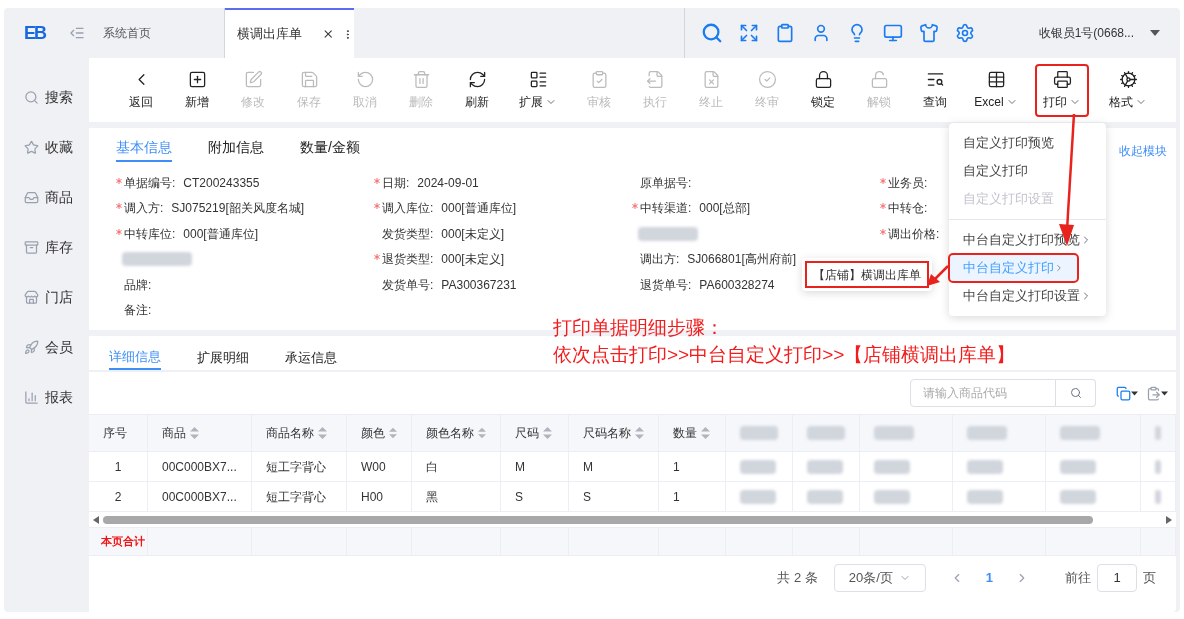  What do you see at coordinates (269, 34) in the screenshot?
I see `tab-label: 横调出库单` at bounding box center [269, 34].